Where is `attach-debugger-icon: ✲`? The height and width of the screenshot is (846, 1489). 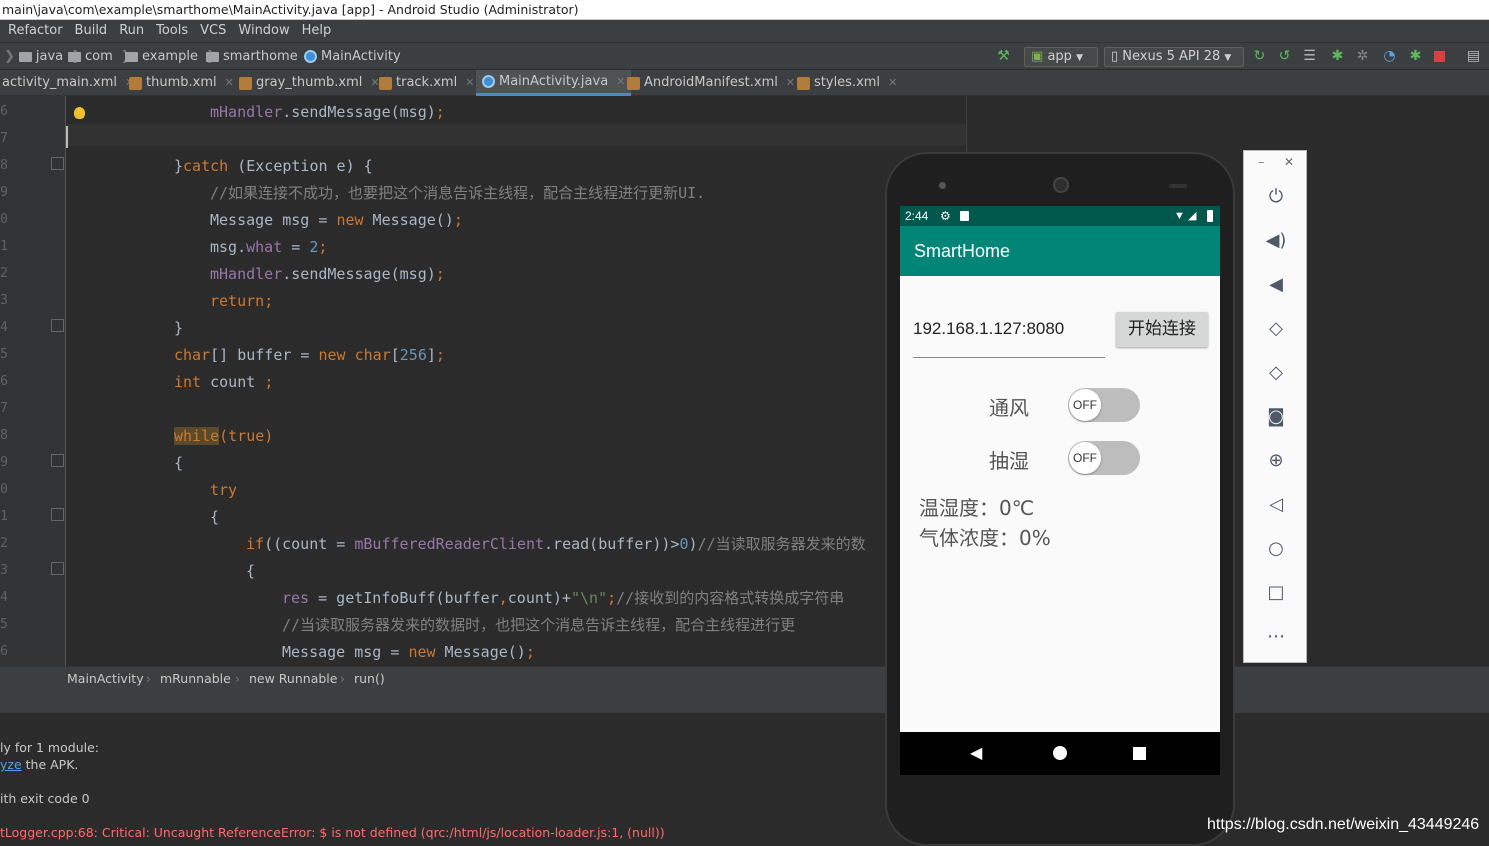 attach-debugger-icon: ✲ is located at coordinates (1362, 56).